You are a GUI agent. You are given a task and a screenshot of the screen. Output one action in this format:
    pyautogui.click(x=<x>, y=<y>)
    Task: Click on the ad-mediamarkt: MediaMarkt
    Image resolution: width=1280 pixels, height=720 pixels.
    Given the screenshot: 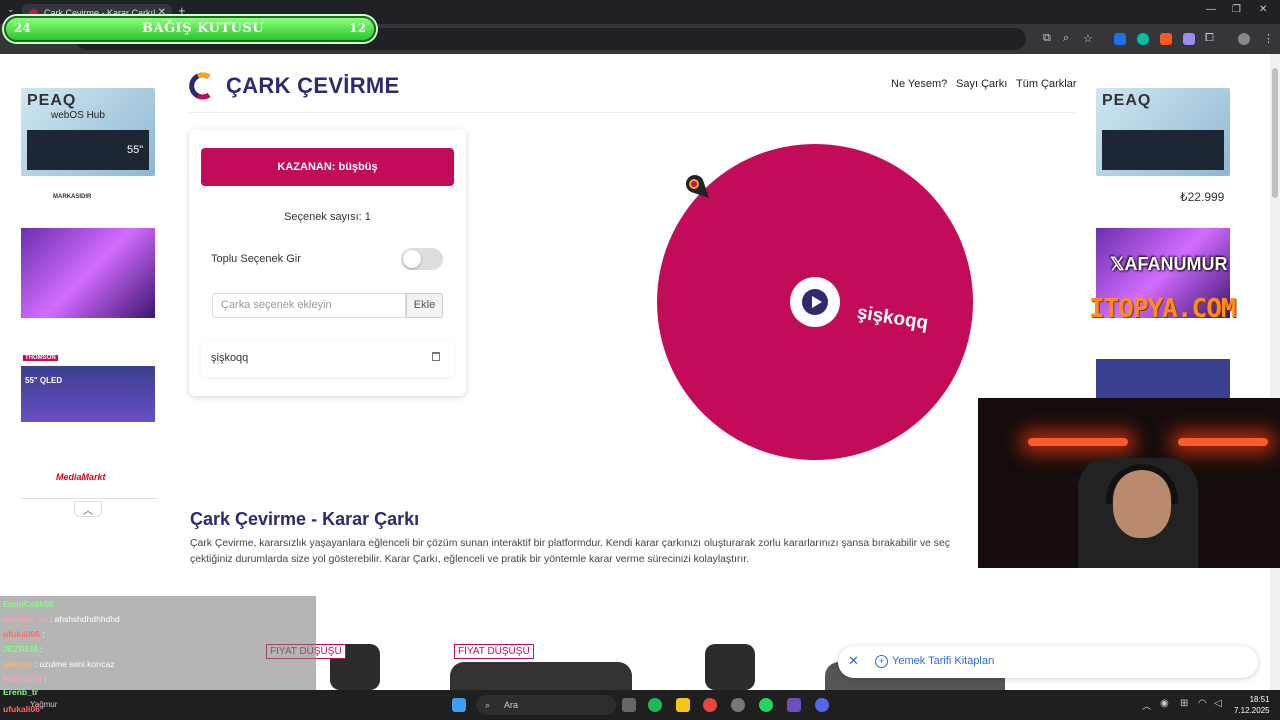 What is the action you would take?
    pyautogui.click(x=81, y=477)
    